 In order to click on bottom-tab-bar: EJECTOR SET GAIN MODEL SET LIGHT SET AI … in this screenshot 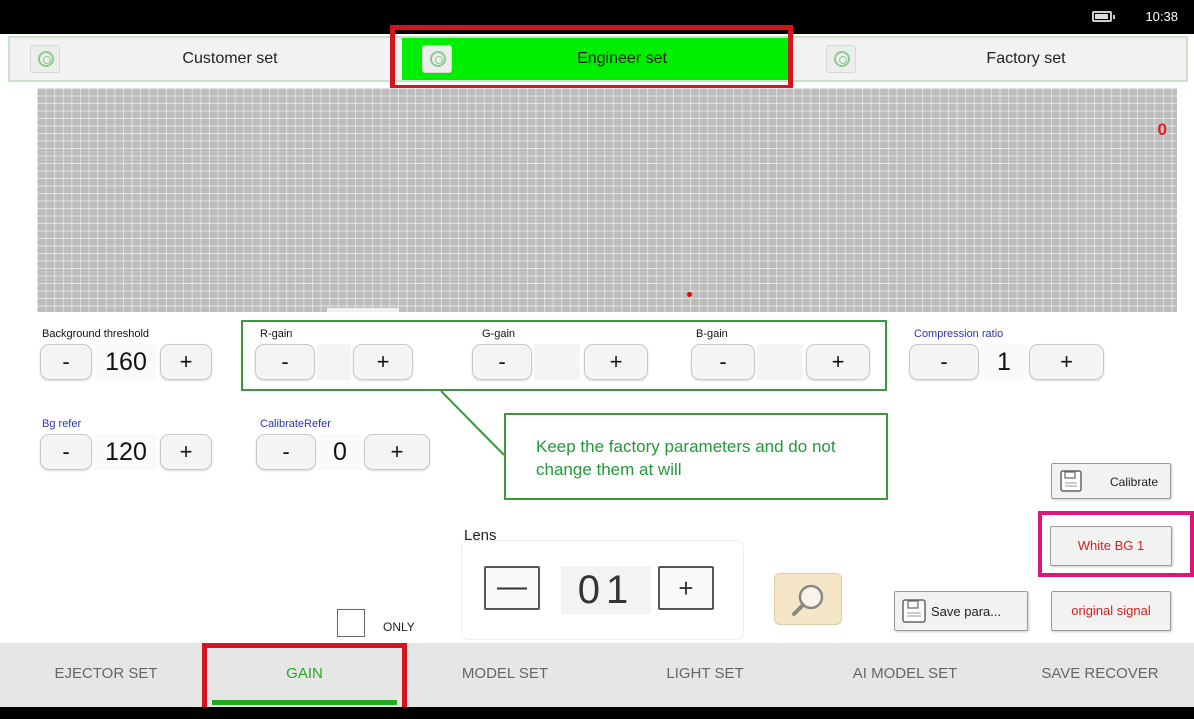, I will do `click(597, 675)`.